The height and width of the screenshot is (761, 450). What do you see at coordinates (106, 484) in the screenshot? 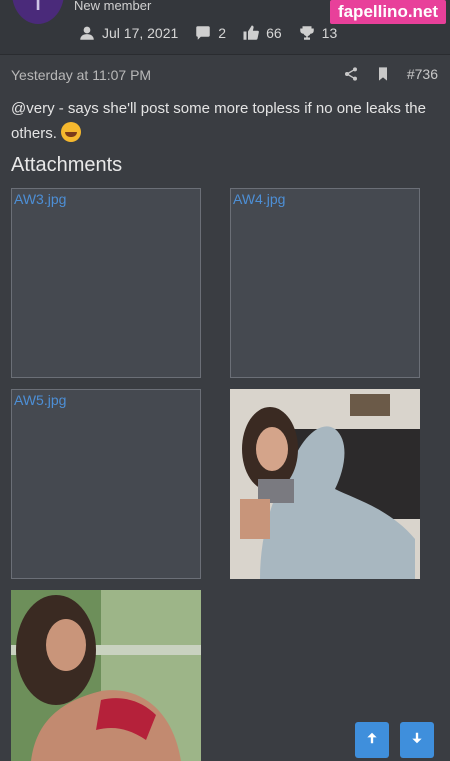
I see `attachment-aw5: AW5.jpg` at bounding box center [106, 484].